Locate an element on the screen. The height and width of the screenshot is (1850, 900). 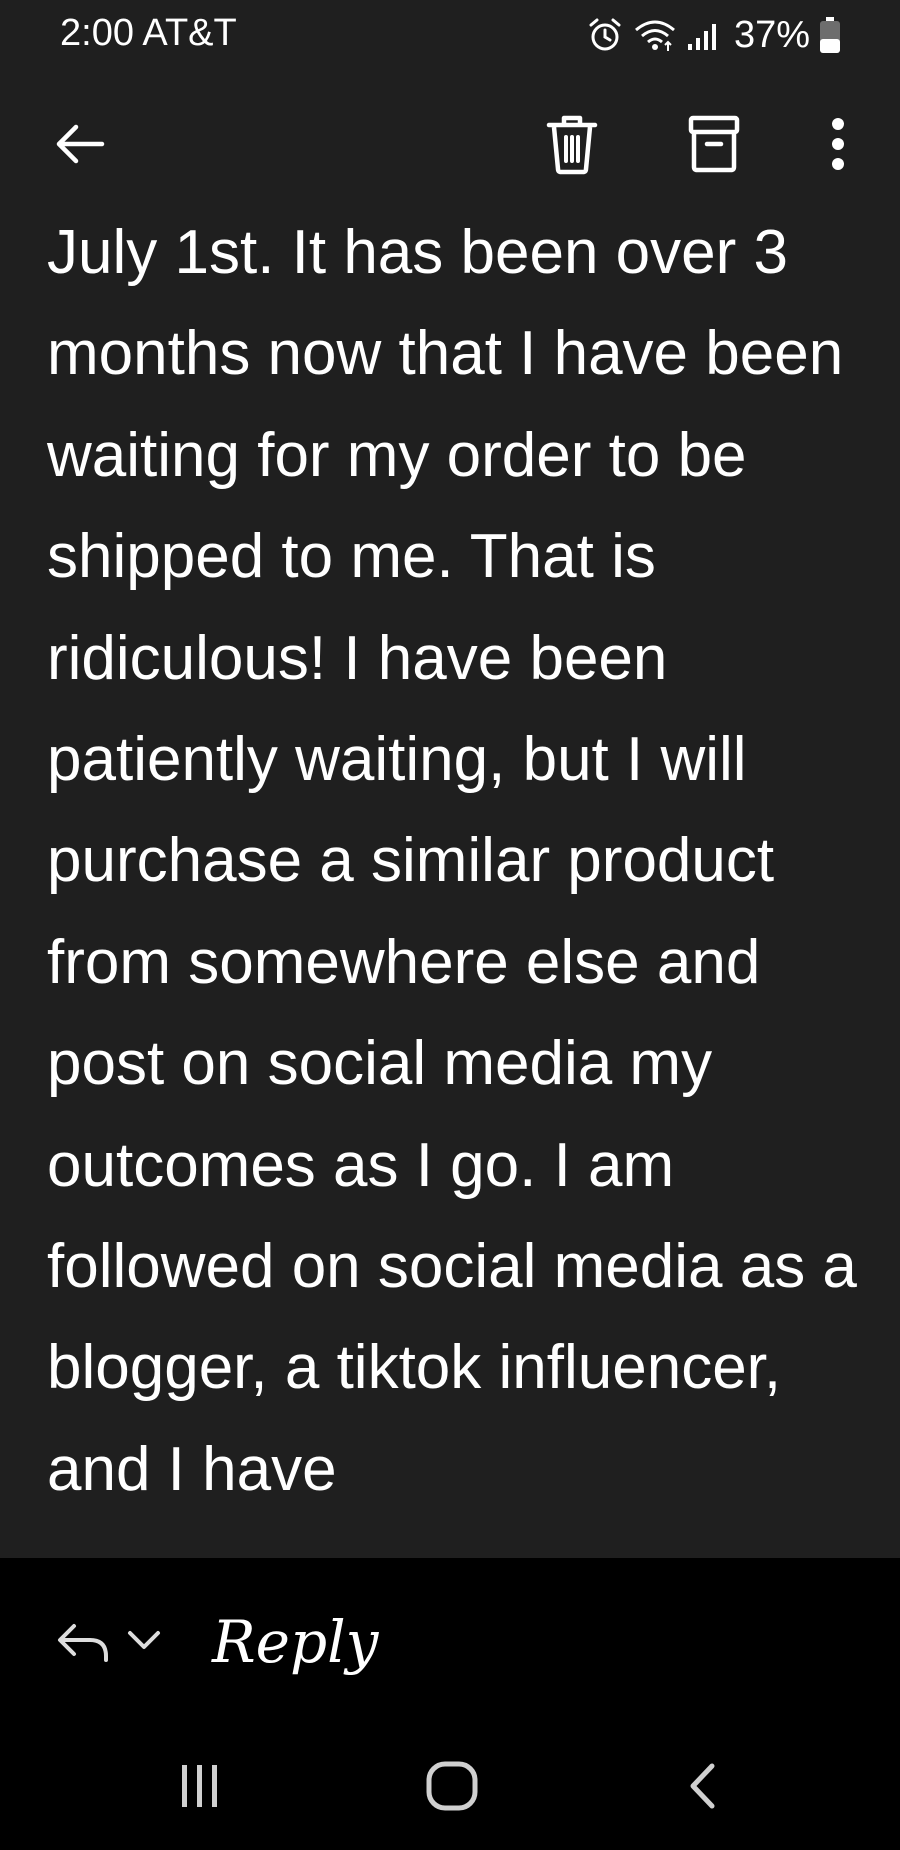
system-back-button is located at coordinates (704, 1788).